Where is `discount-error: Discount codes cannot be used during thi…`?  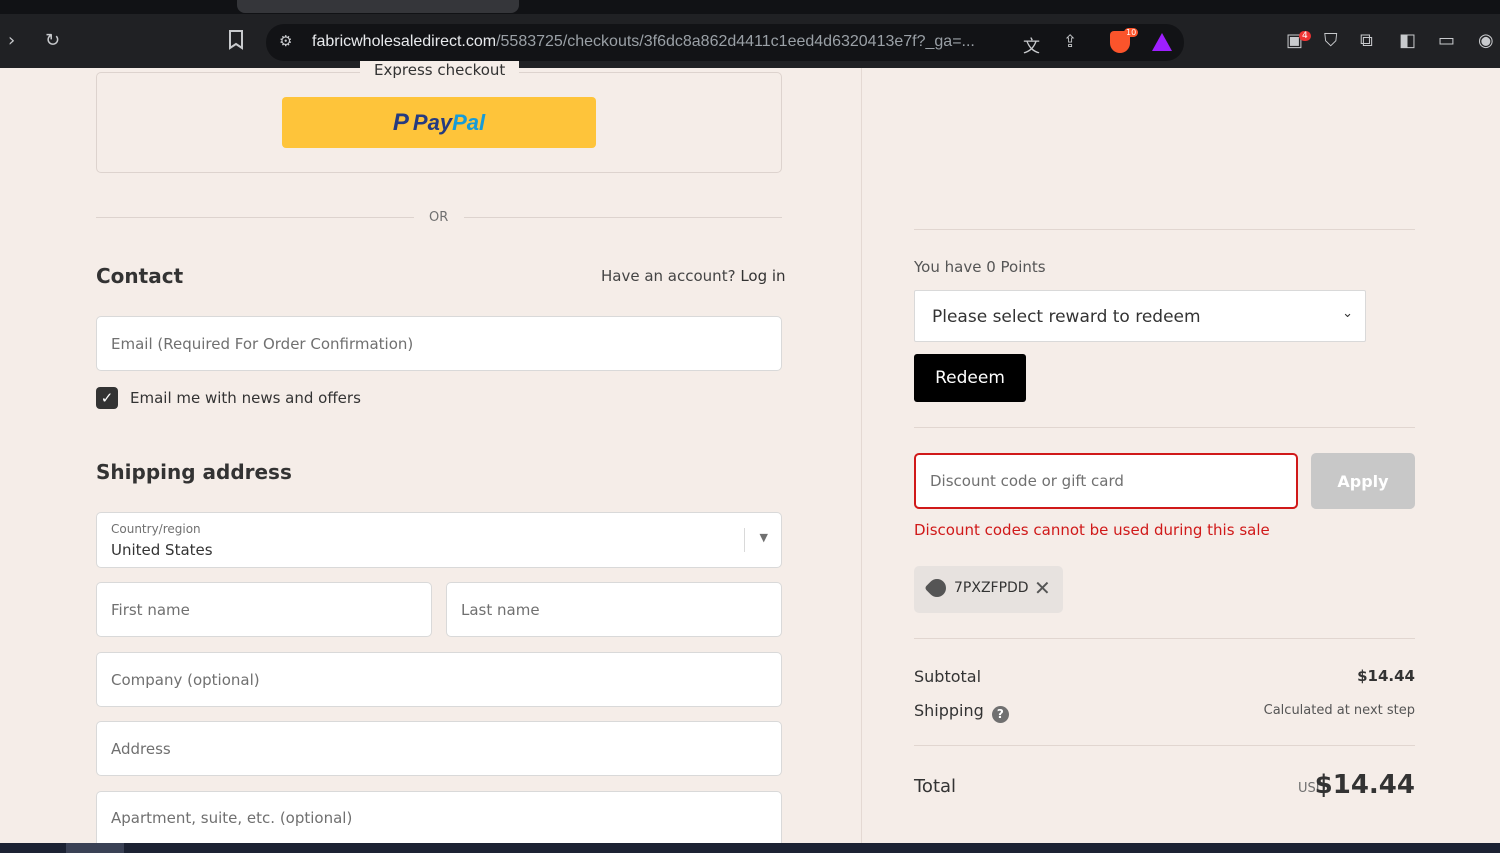
discount-error: Discount codes cannot be used during thi… is located at coordinates (1092, 530).